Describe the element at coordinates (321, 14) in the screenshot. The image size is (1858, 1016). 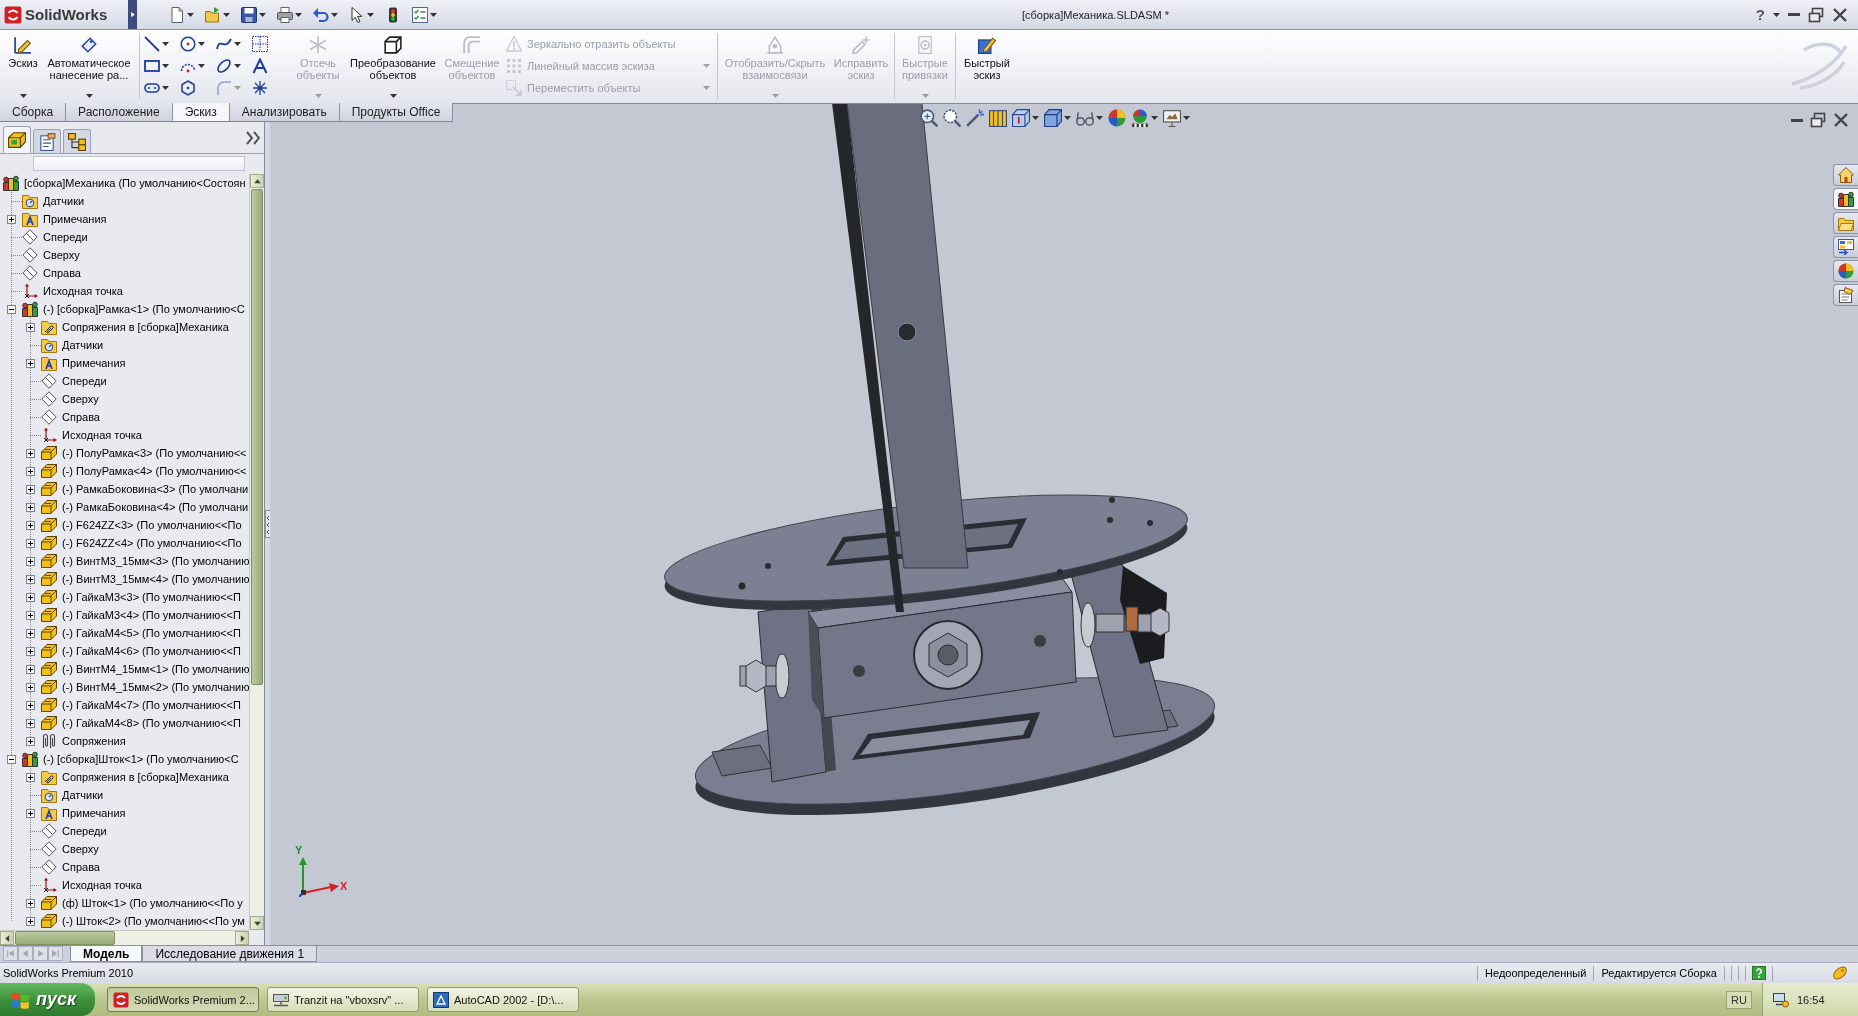
I see `undo-icon` at that location.